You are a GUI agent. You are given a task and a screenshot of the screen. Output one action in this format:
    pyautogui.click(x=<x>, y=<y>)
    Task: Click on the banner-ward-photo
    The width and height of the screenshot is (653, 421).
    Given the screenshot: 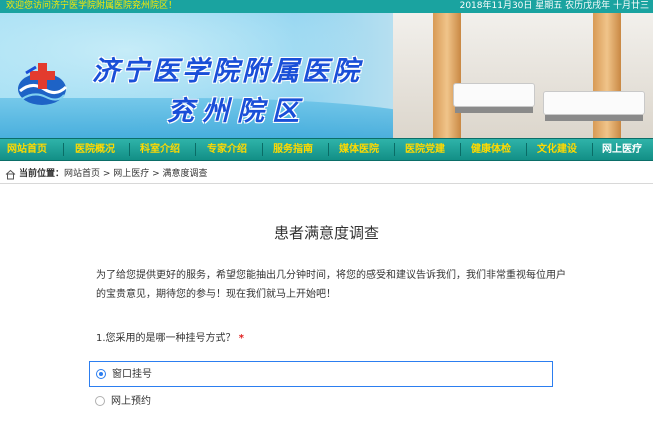 What is the action you would take?
    pyautogui.click(x=523, y=75)
    